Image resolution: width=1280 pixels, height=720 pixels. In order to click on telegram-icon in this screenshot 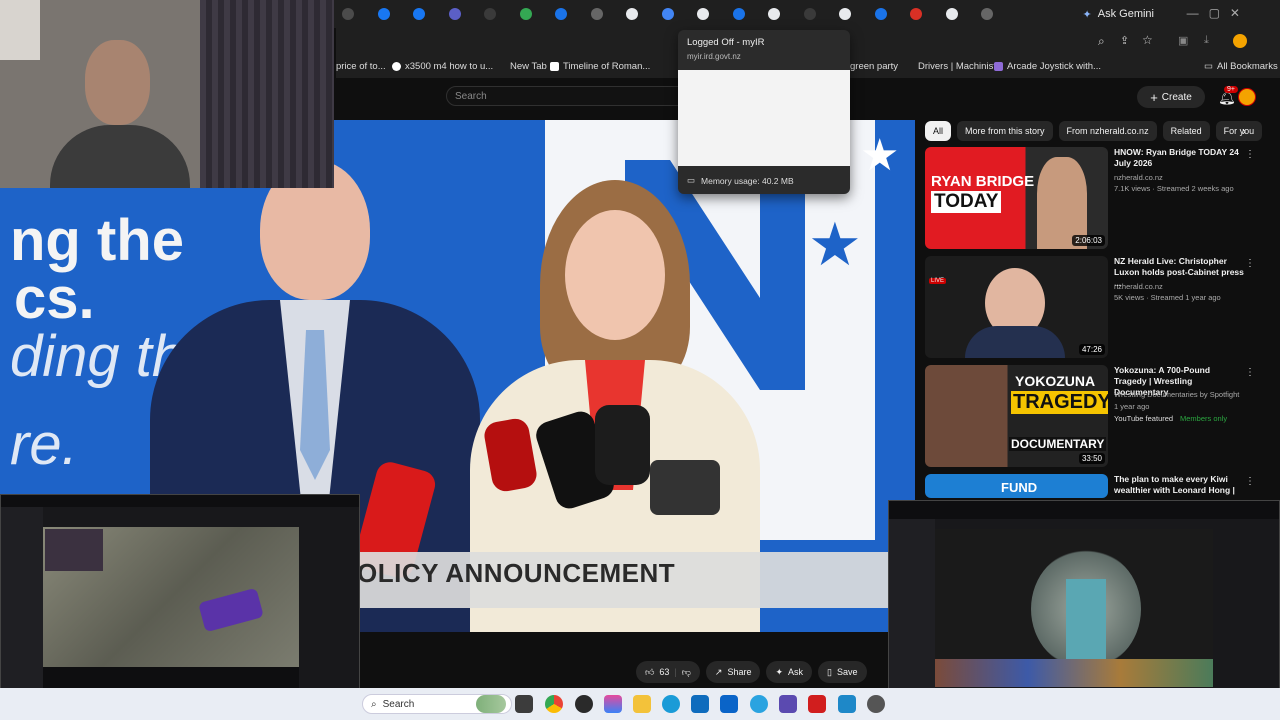, I will do `click(759, 704)`.